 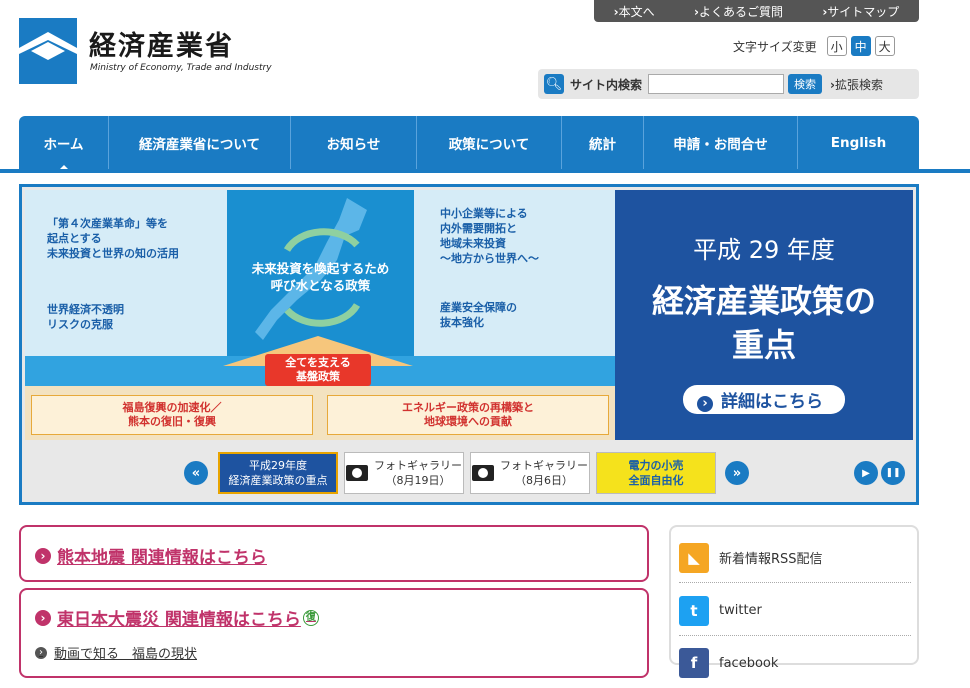 What do you see at coordinates (318, 370) in the screenshot?
I see `foundation-policy-label: 全てを支える 基盤政策` at bounding box center [318, 370].